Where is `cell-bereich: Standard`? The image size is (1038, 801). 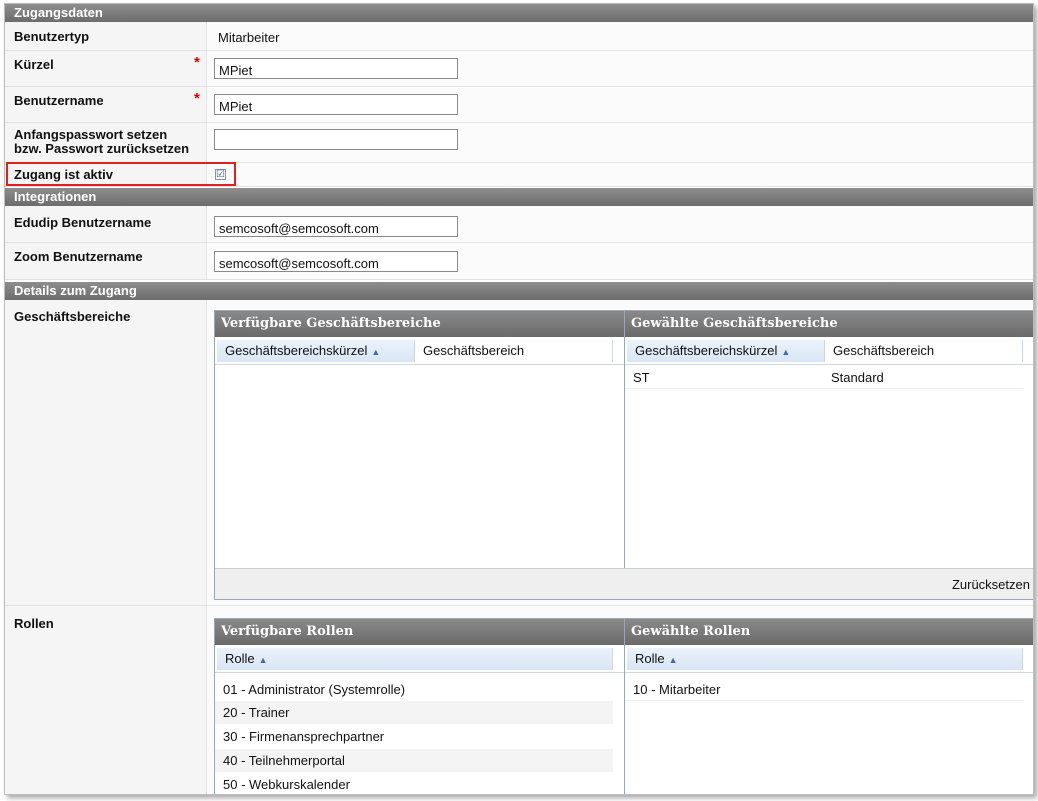
cell-bereich: Standard is located at coordinates (857, 377).